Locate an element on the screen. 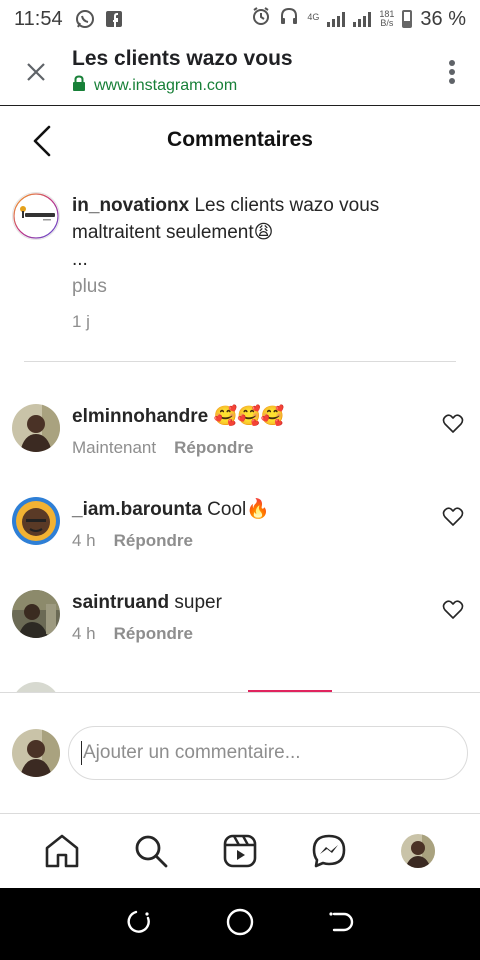 This screenshot has height=960, width=480. browser-url: www.instagram.com is located at coordinates (248, 85).